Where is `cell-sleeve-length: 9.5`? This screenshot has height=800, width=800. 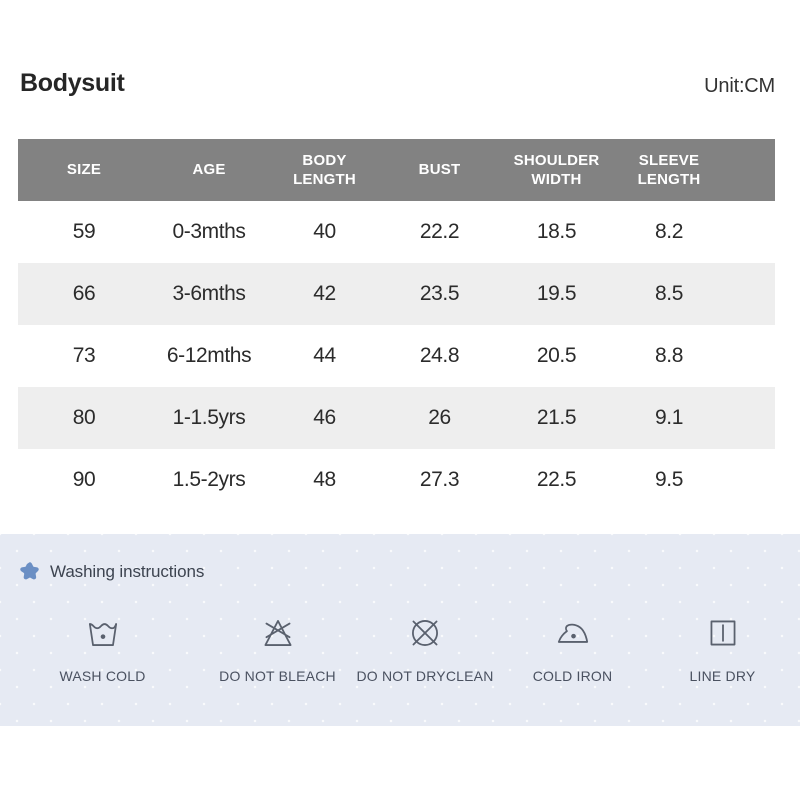
cell-sleeve-length: 9.5 is located at coordinates (669, 479).